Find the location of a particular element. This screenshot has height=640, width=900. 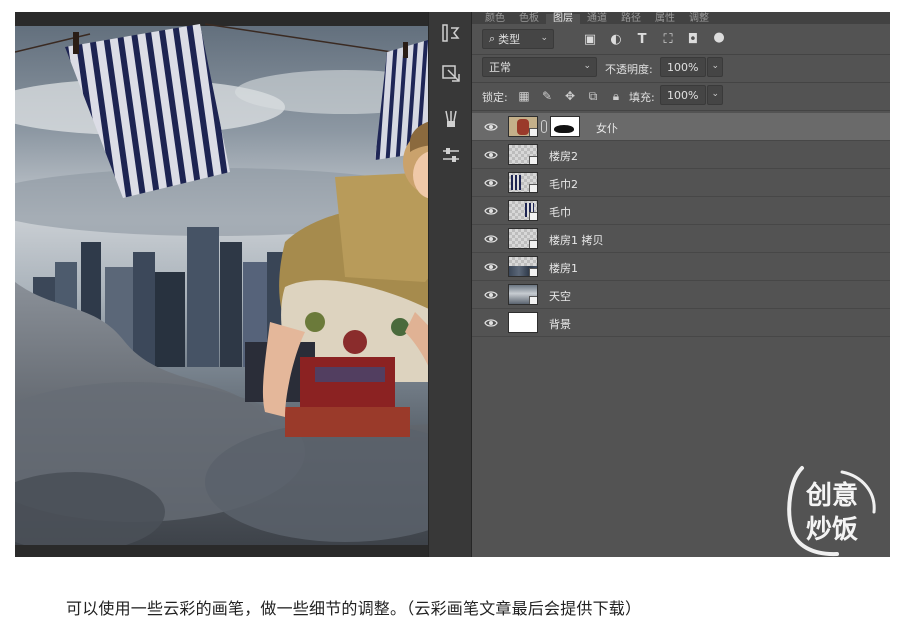

panel-tabs: 颜色 色板 图层 通道 路径 属性 调整 is located at coordinates (681, 18).